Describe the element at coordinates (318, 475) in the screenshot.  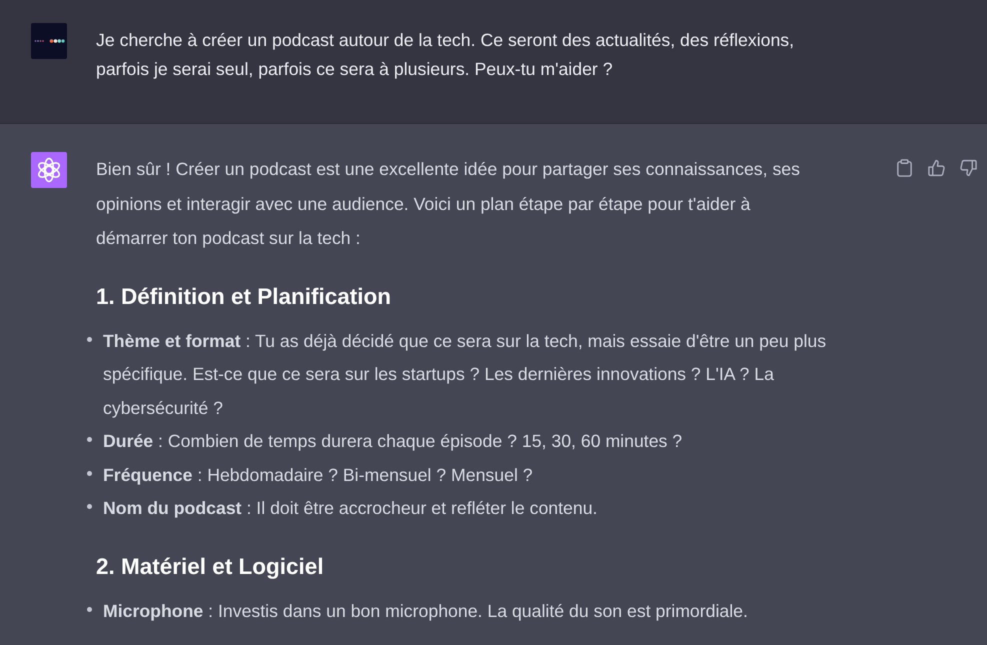
I see `list-item: Fréquence : Hebdomadaire ? Bi-mensuel ? Mensuel ?` at that location.